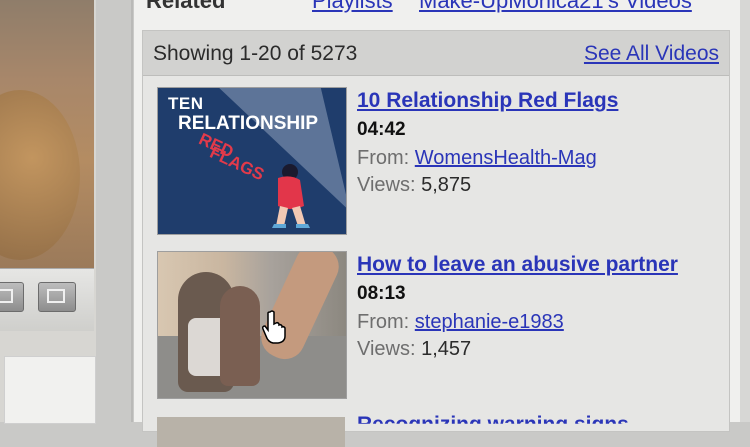 The width and height of the screenshot is (750, 447). I want to click on thumb-text: RELATIONSHIP, so click(248, 123).